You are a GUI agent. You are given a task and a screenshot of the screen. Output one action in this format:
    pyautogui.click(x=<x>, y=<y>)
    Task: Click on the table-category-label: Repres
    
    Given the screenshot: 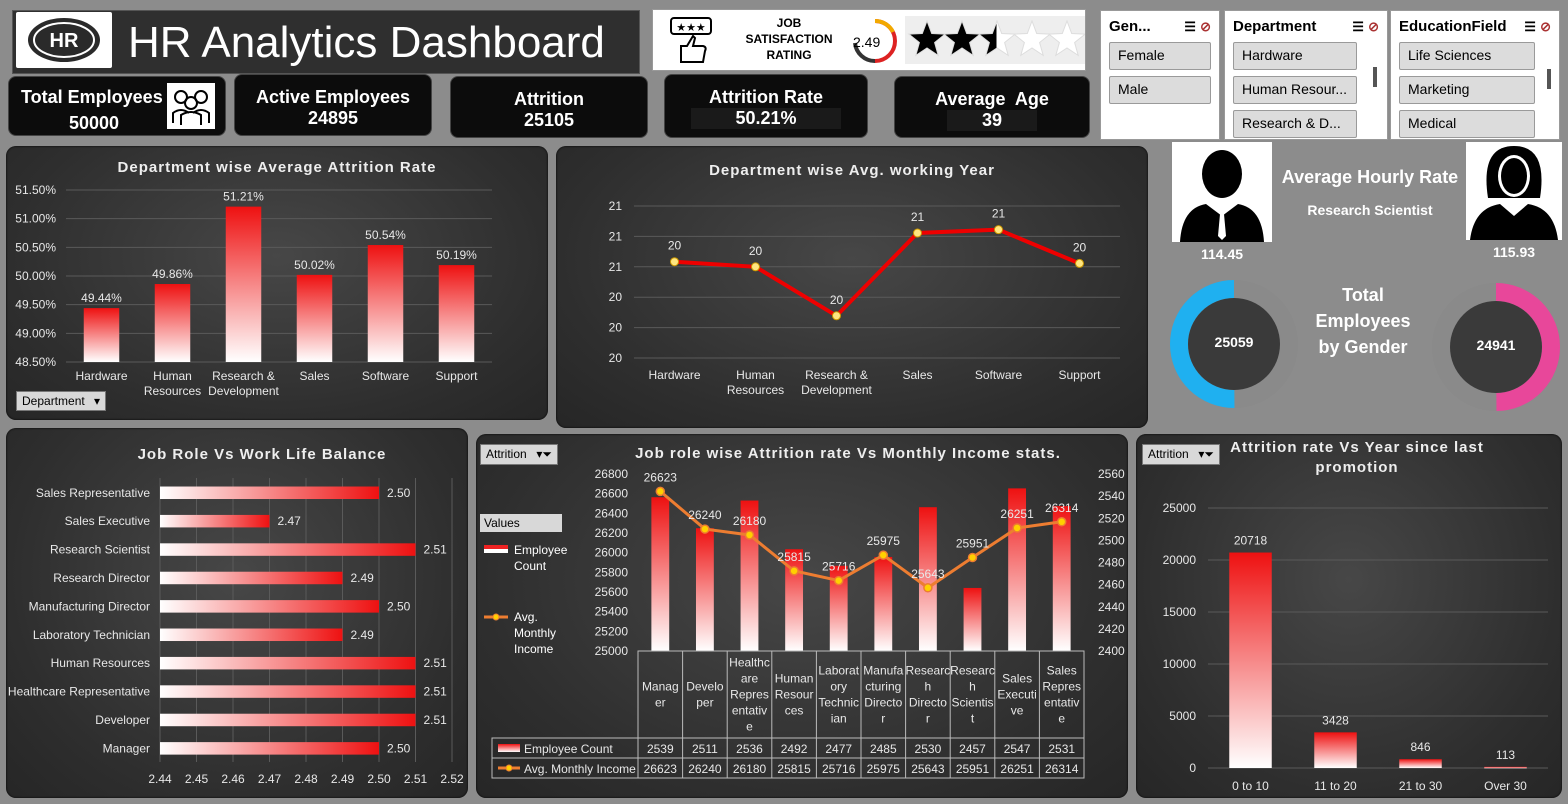 What is the action you would take?
    pyautogui.click(x=749, y=695)
    